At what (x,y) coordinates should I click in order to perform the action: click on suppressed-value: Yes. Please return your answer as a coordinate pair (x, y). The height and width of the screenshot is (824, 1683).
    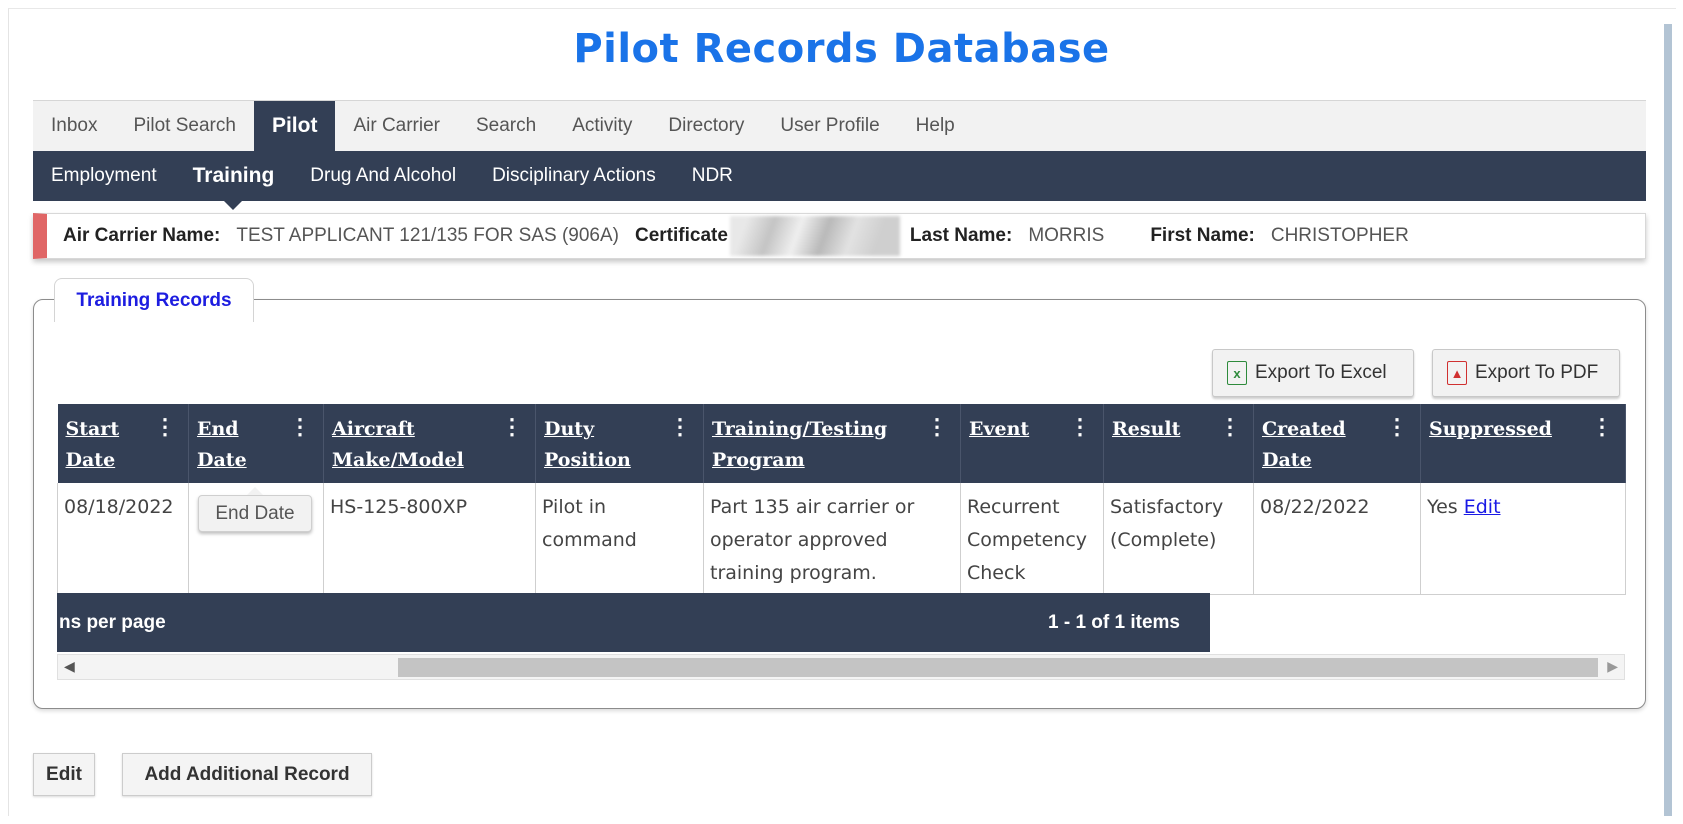
    Looking at the image, I should click on (1442, 507).